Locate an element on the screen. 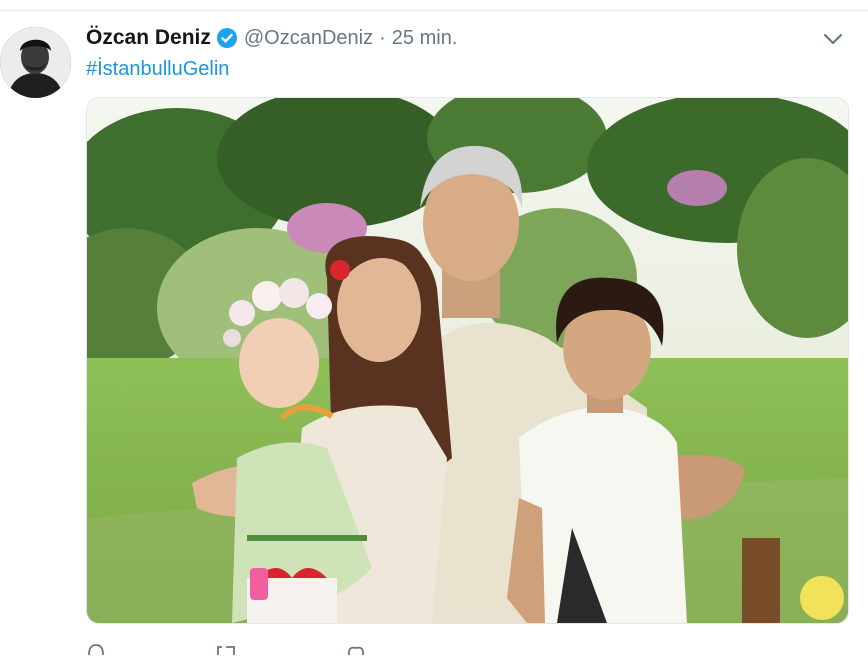  tweet-timestamp: 25 min. is located at coordinates (425, 38).